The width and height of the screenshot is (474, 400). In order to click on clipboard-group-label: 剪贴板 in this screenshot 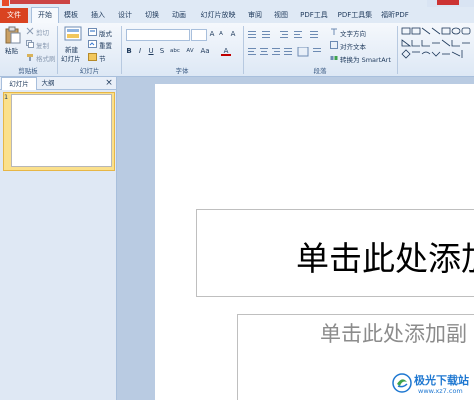, I will do `click(28, 71)`.